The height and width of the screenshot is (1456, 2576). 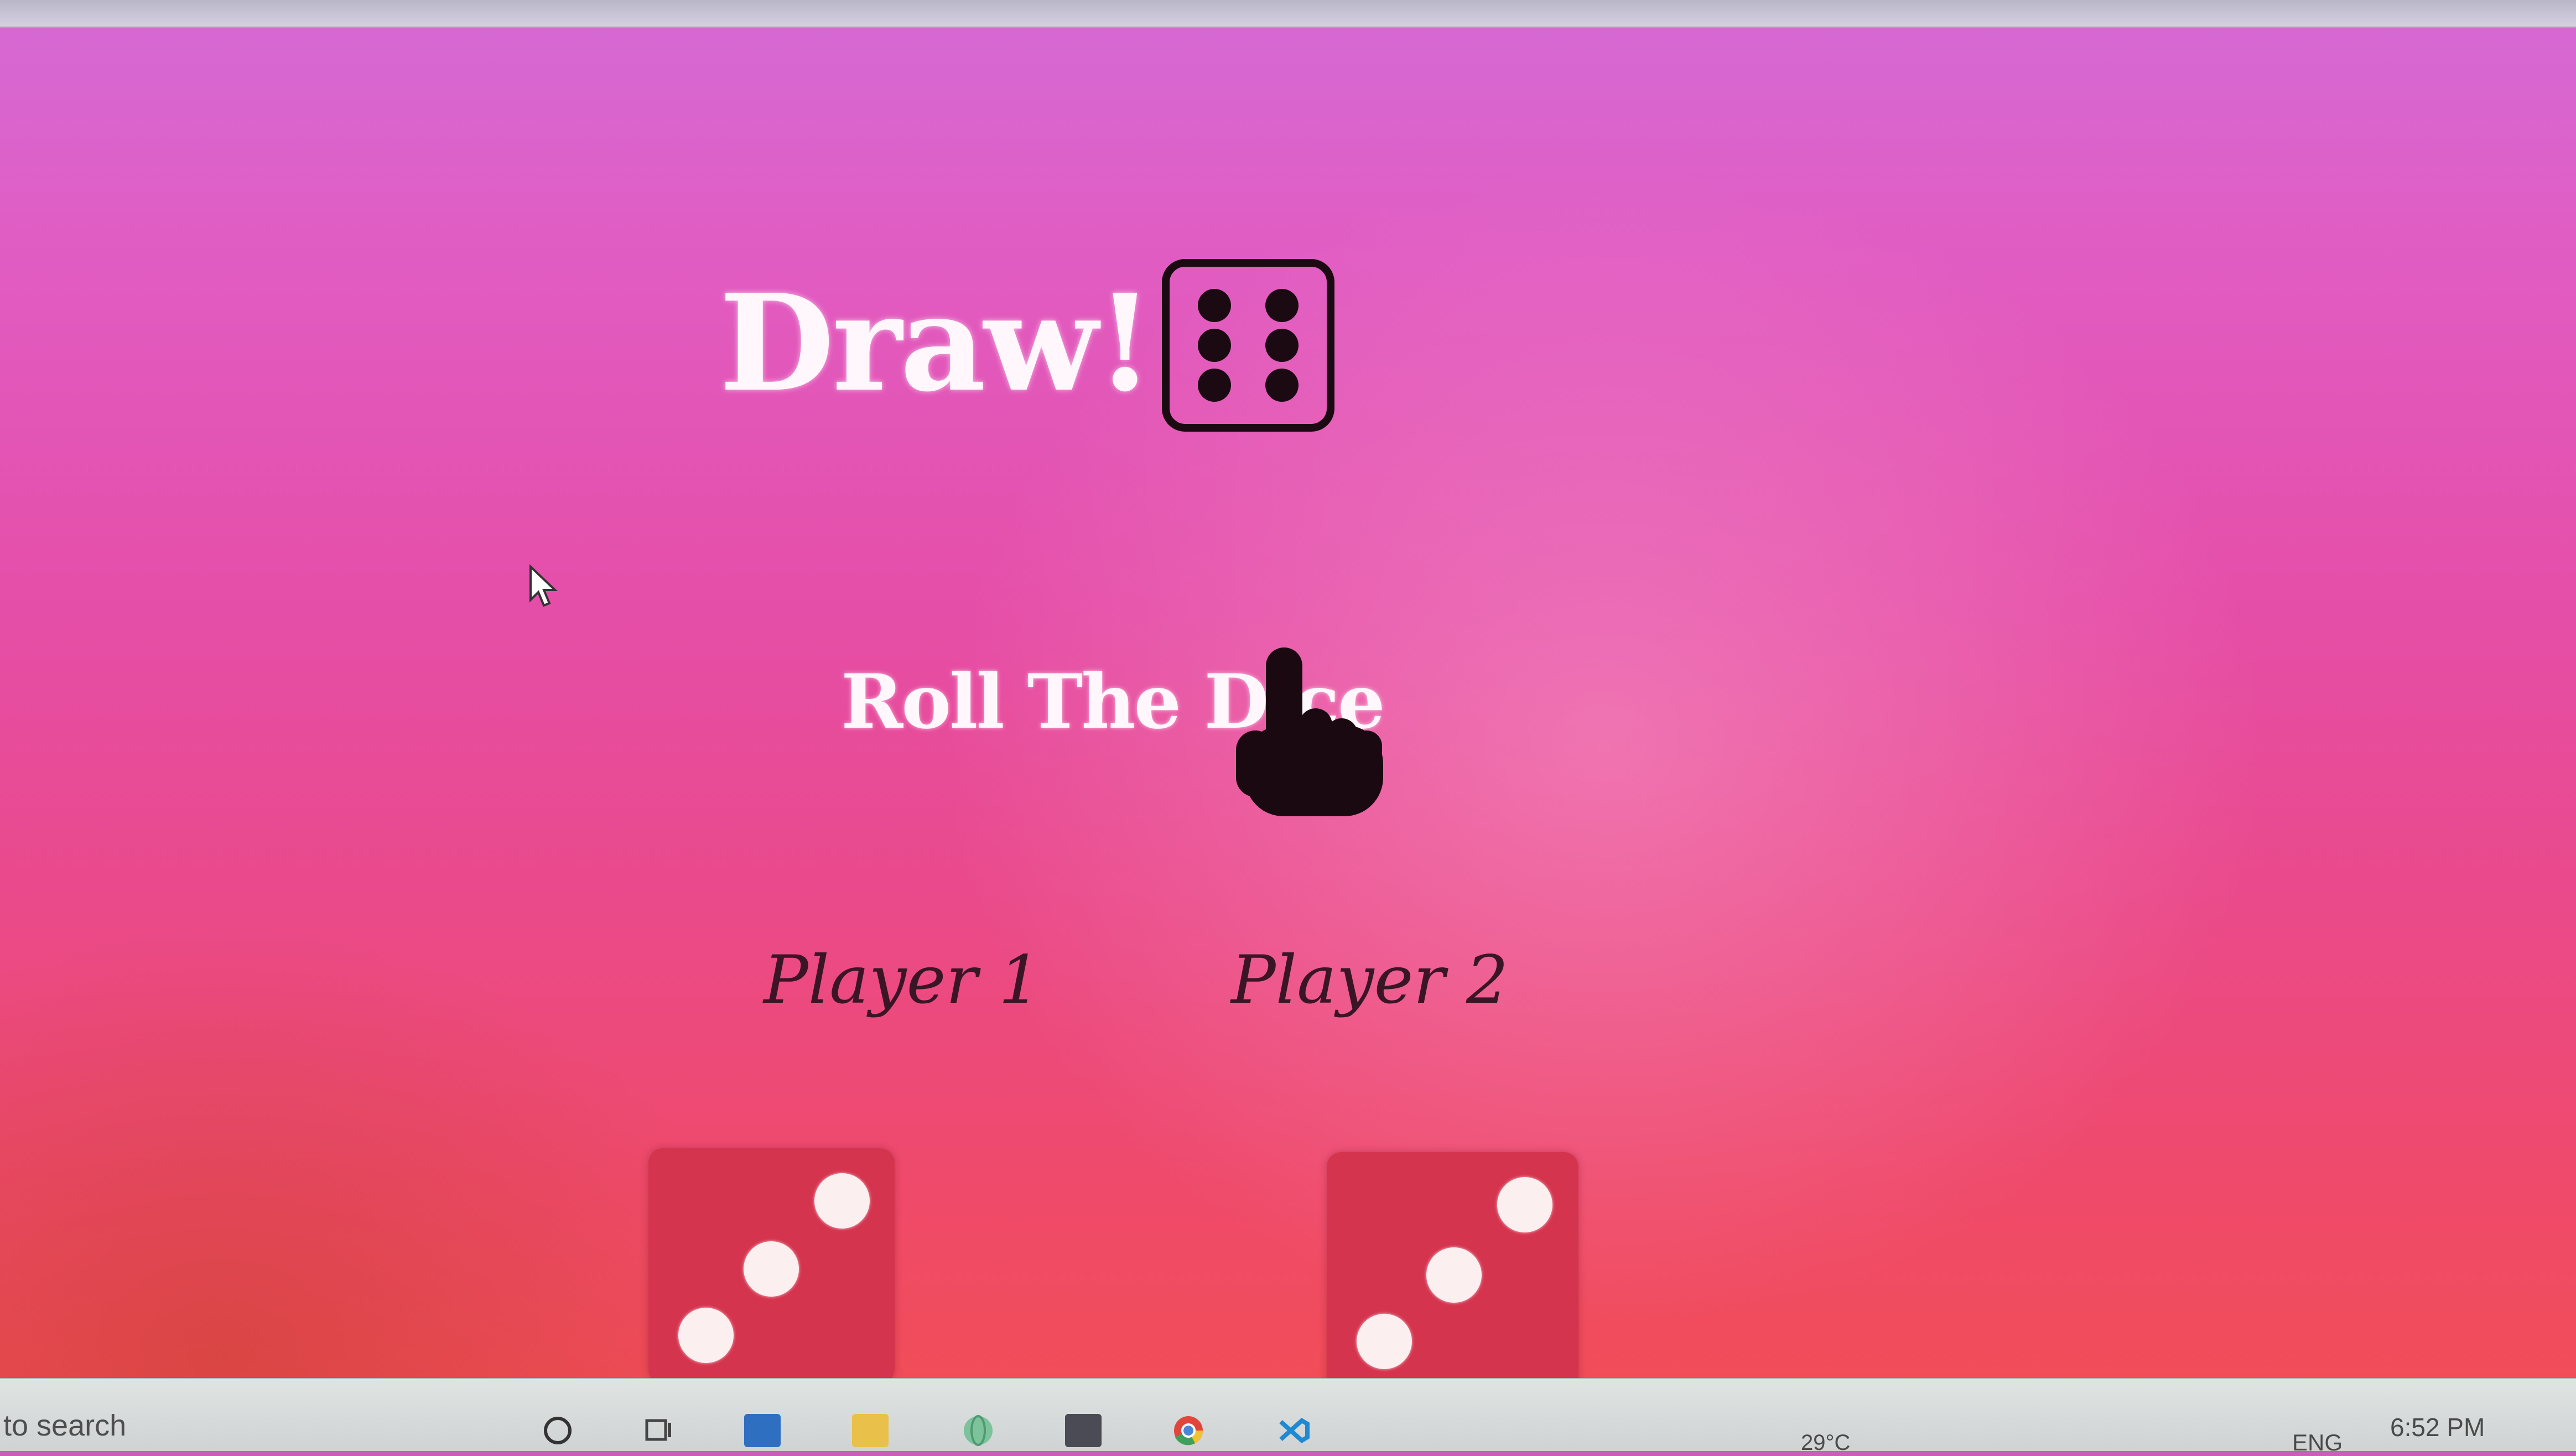 What do you see at coordinates (1288, 14) in the screenshot?
I see `browser-top-edge` at bounding box center [1288, 14].